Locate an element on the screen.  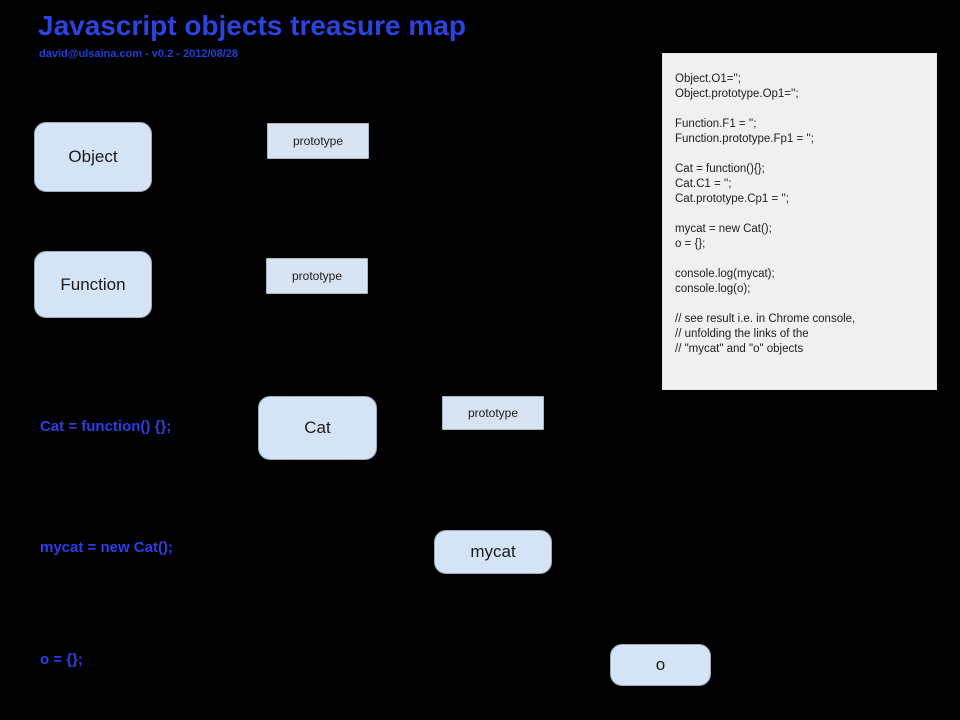
node-function-prototype: prototype is located at coordinates (317, 276).